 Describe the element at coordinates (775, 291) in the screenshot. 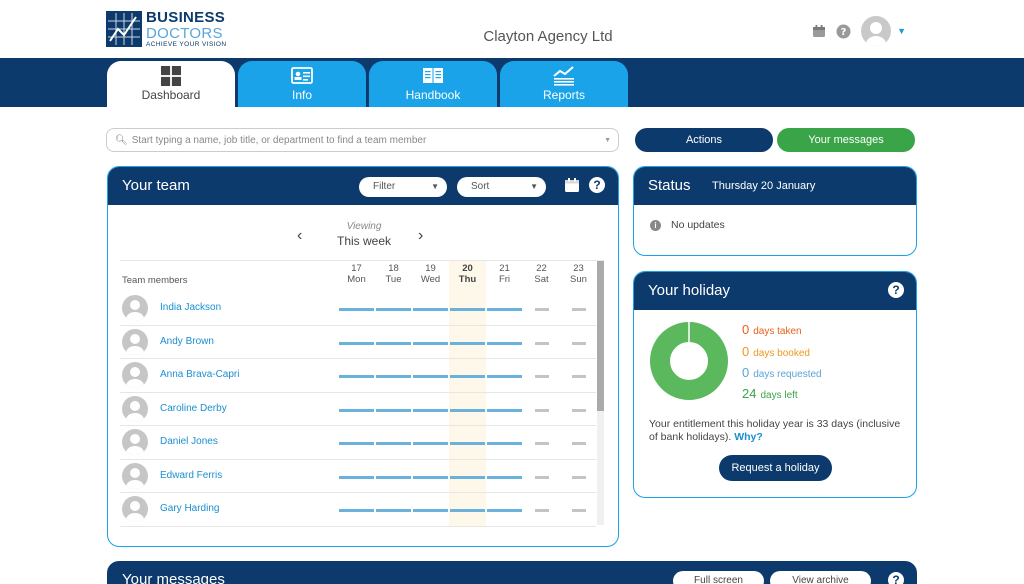

I see `panel-header: Your holiday ?` at that location.